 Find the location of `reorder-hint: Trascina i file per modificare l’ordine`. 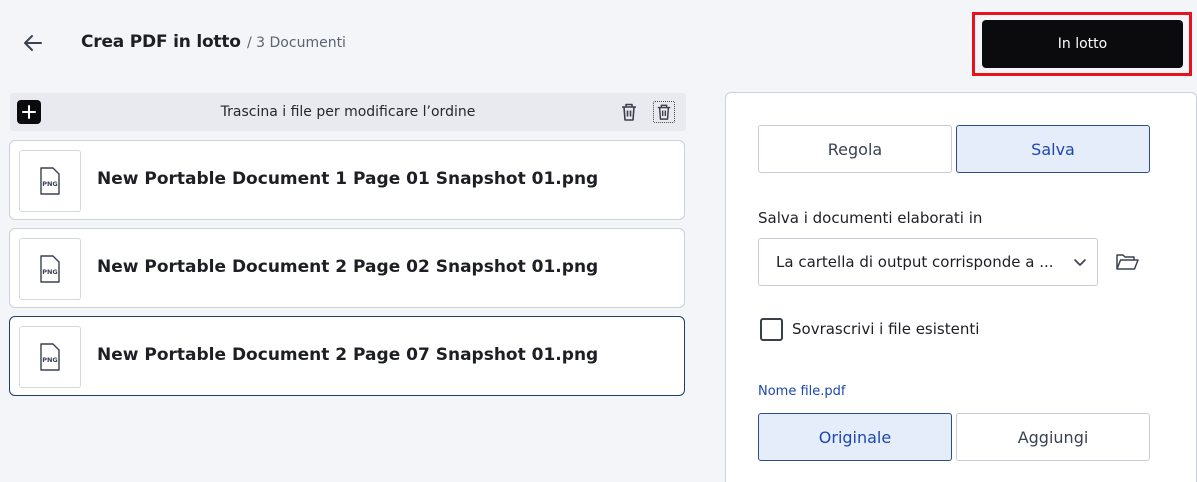

reorder-hint: Trascina i file per modificare l’ordine is located at coordinates (348, 112).